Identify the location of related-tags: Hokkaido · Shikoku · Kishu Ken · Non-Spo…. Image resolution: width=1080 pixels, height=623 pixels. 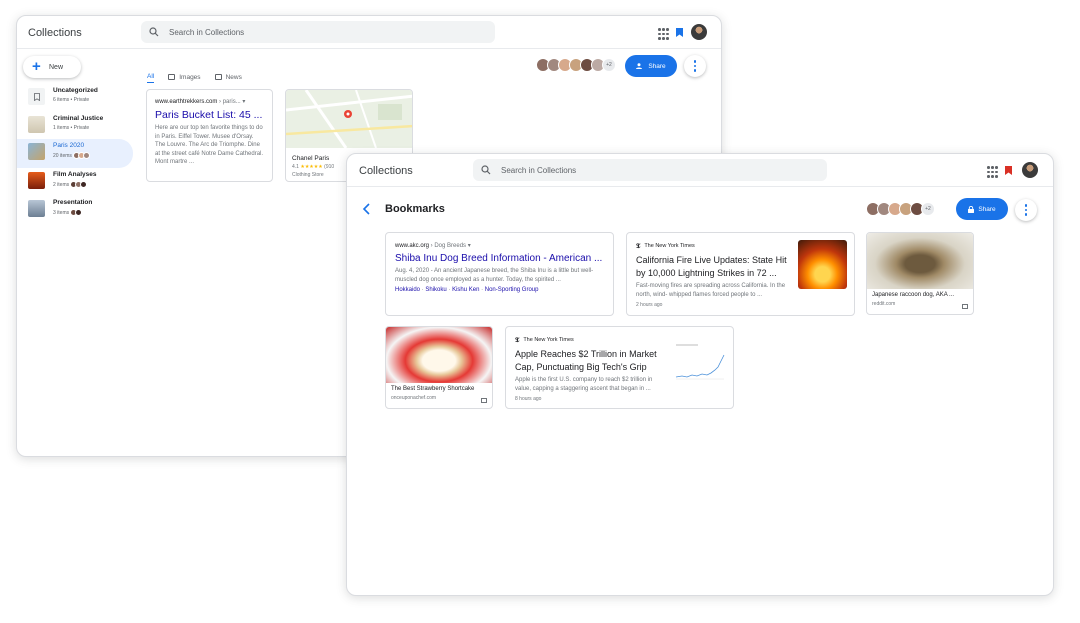
(467, 290).